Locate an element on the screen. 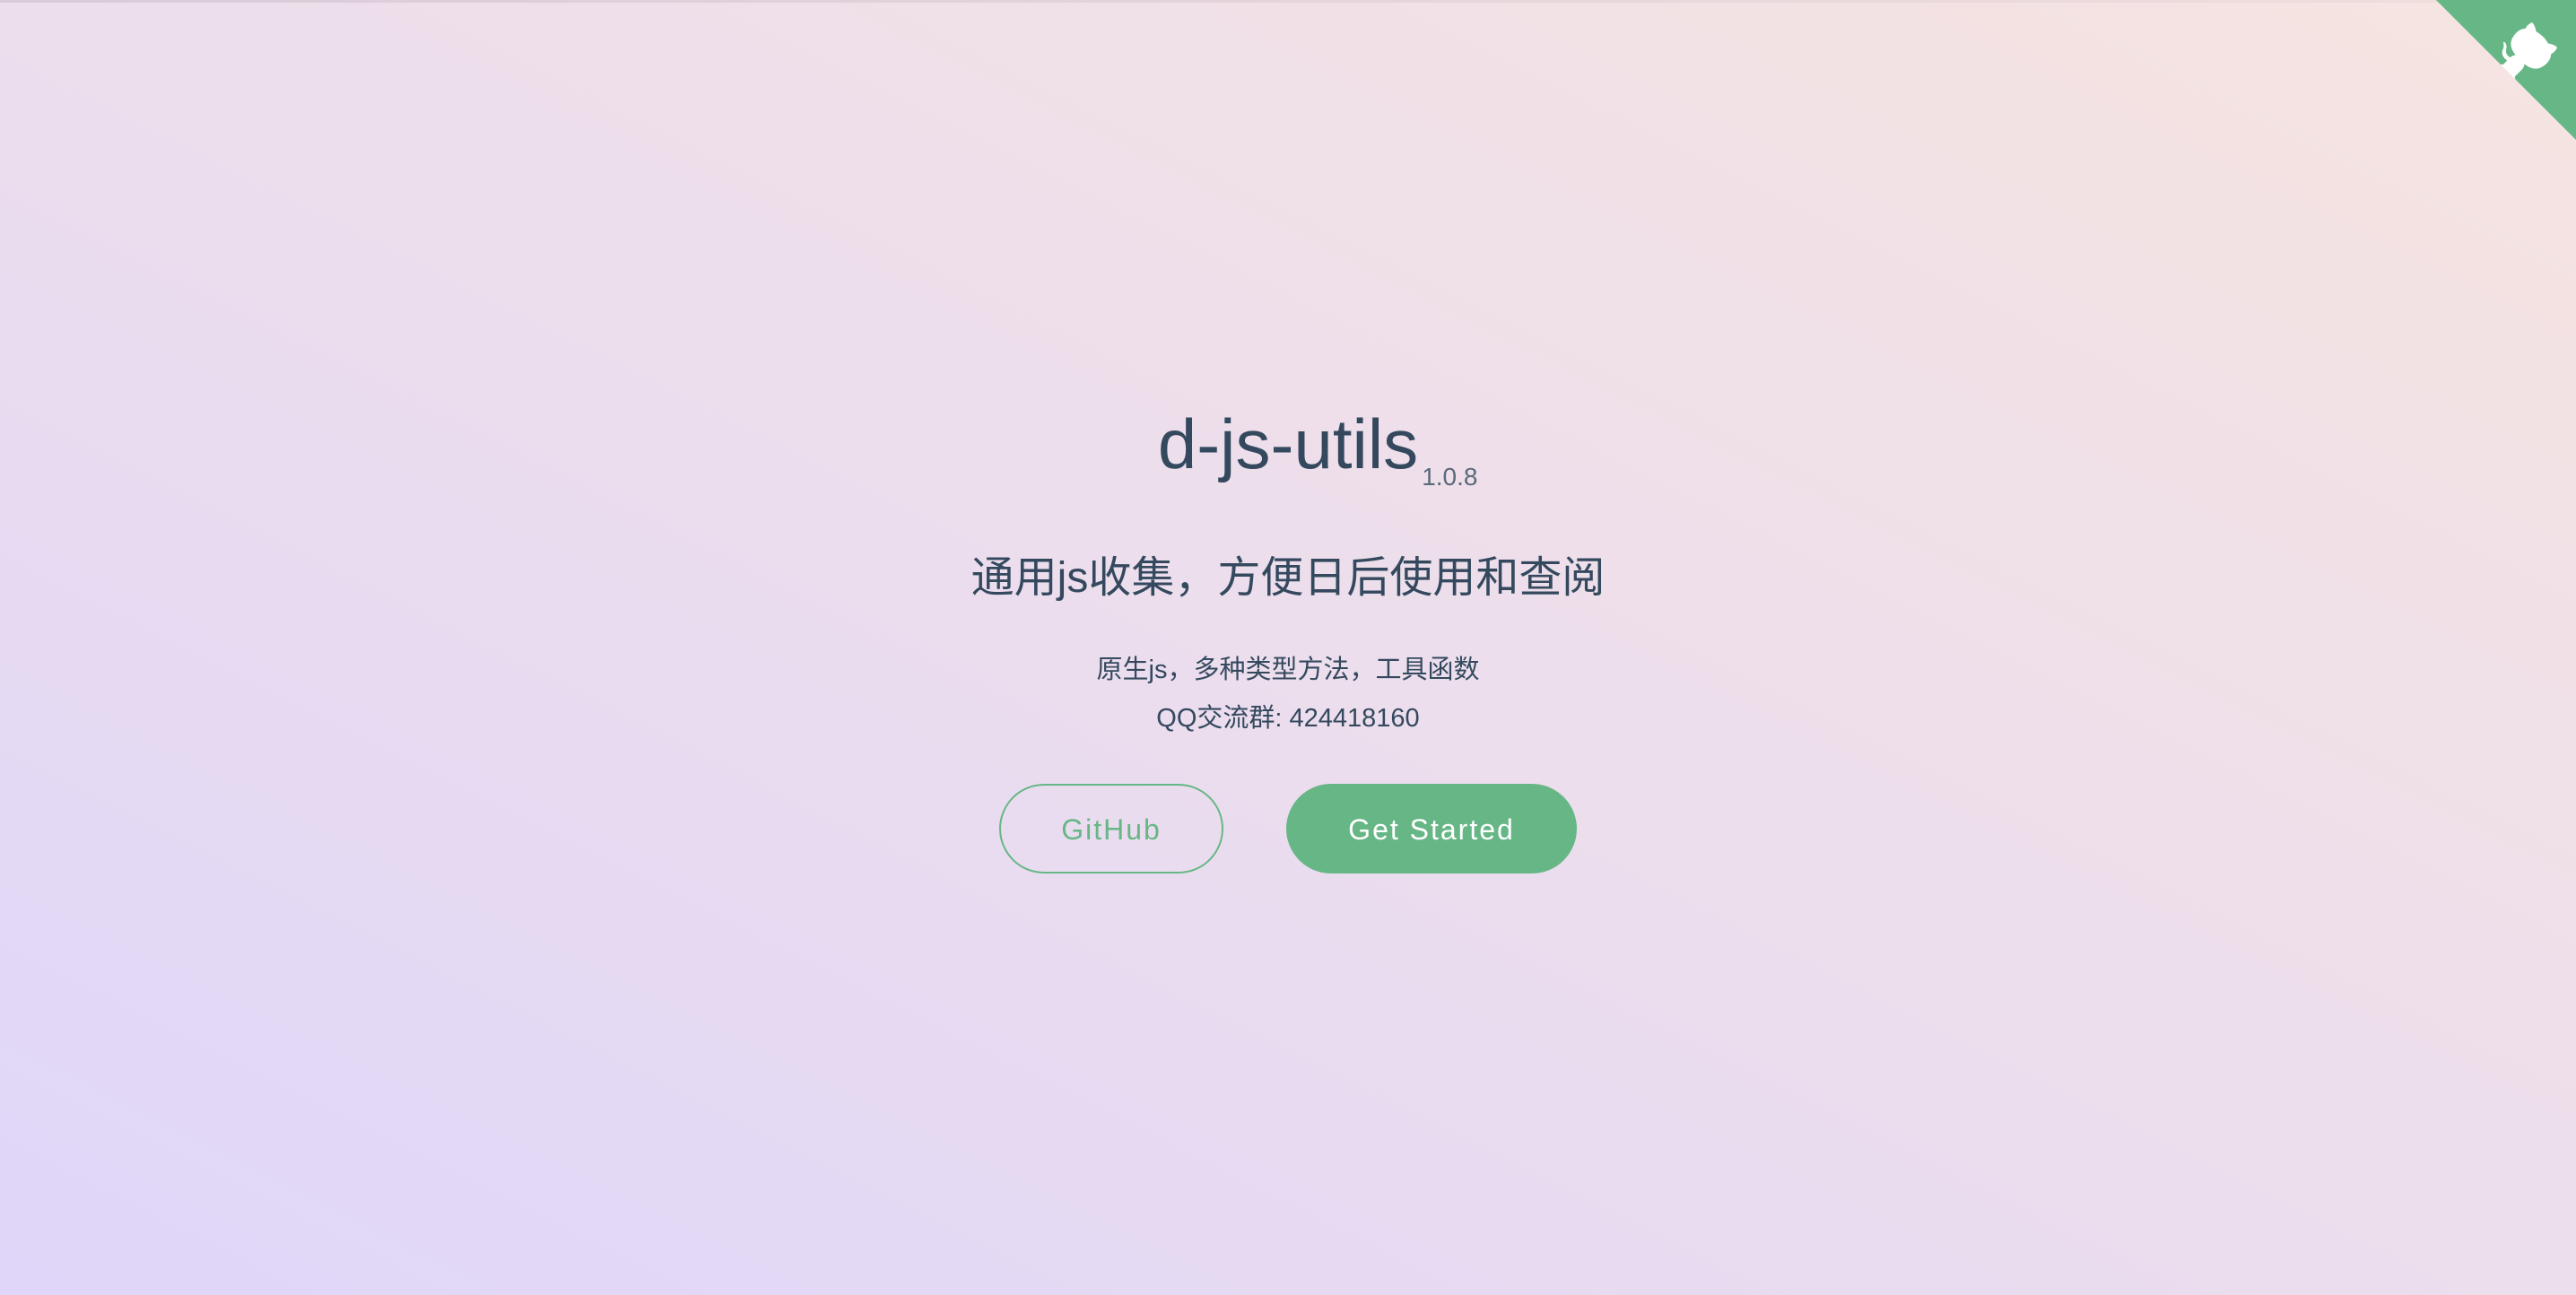 The width and height of the screenshot is (2576, 1295). project-title-text: d-js-utils is located at coordinates (1288, 443).